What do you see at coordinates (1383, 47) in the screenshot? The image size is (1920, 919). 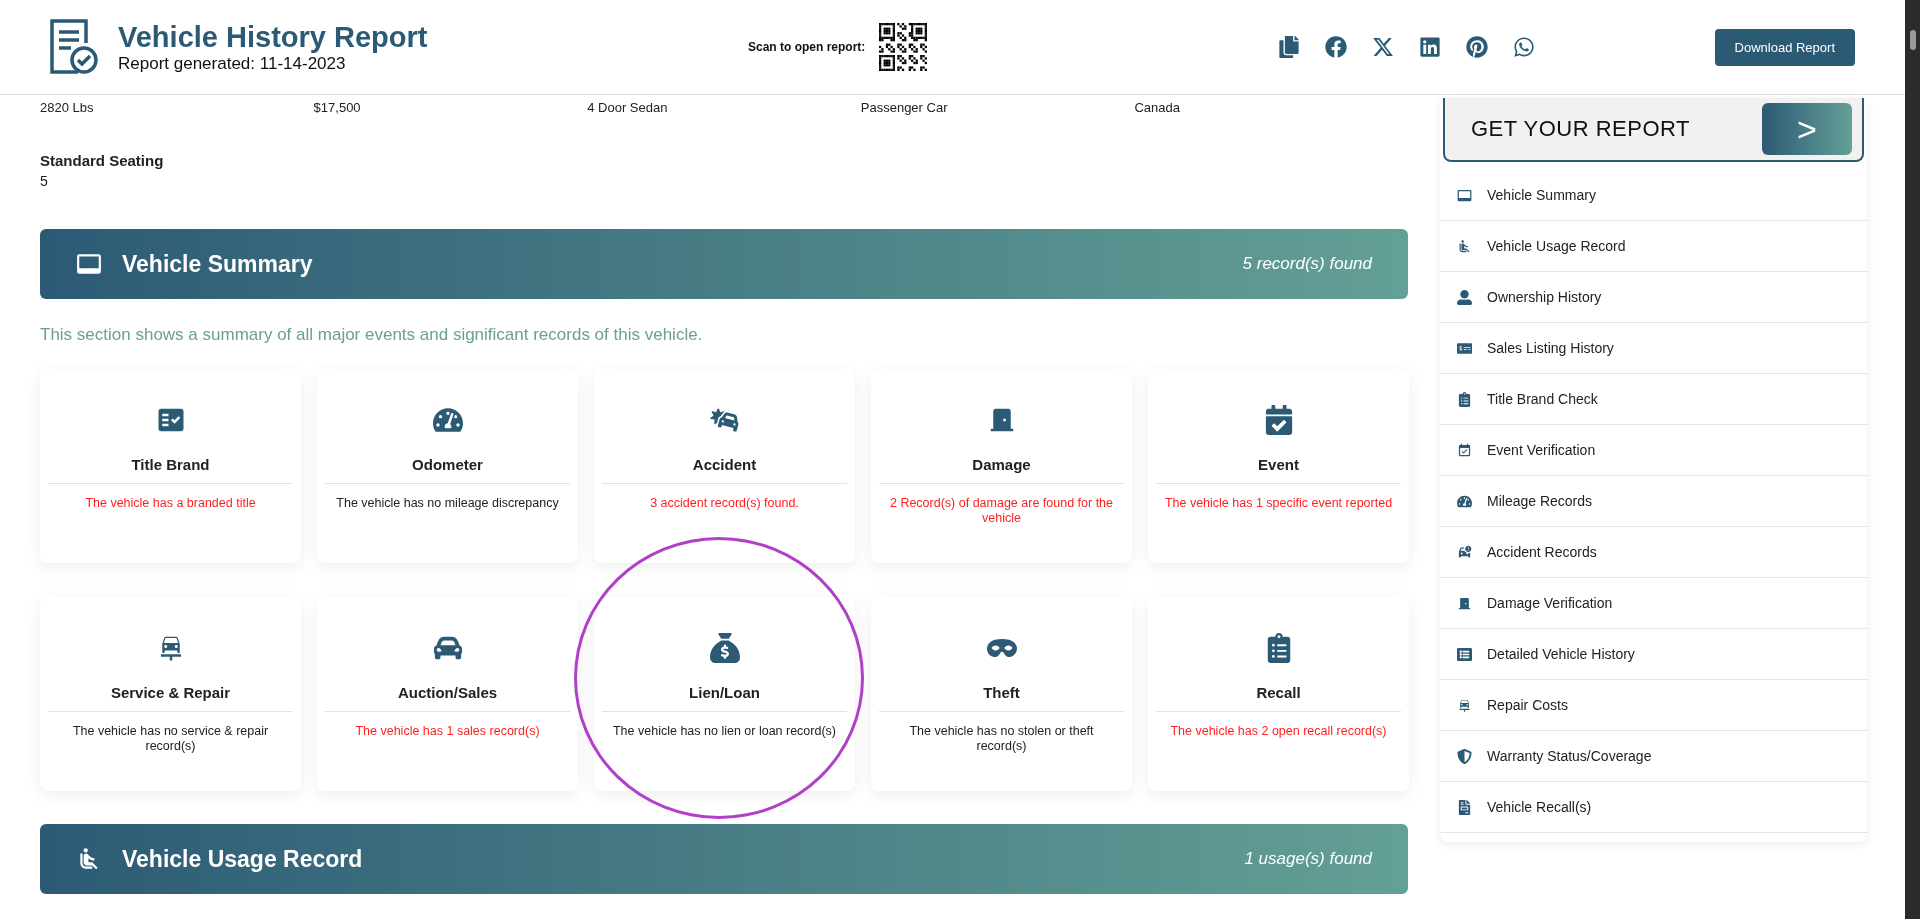 I see `x-icon` at bounding box center [1383, 47].